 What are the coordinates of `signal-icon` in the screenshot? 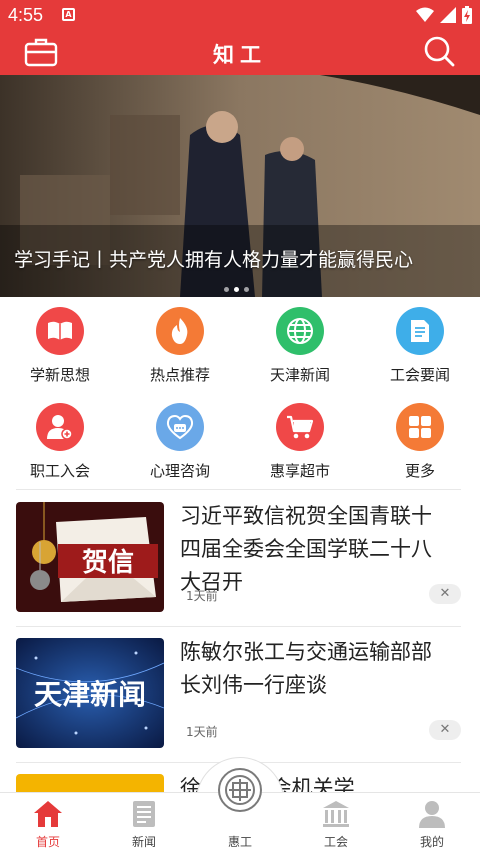 It's located at (448, 15).